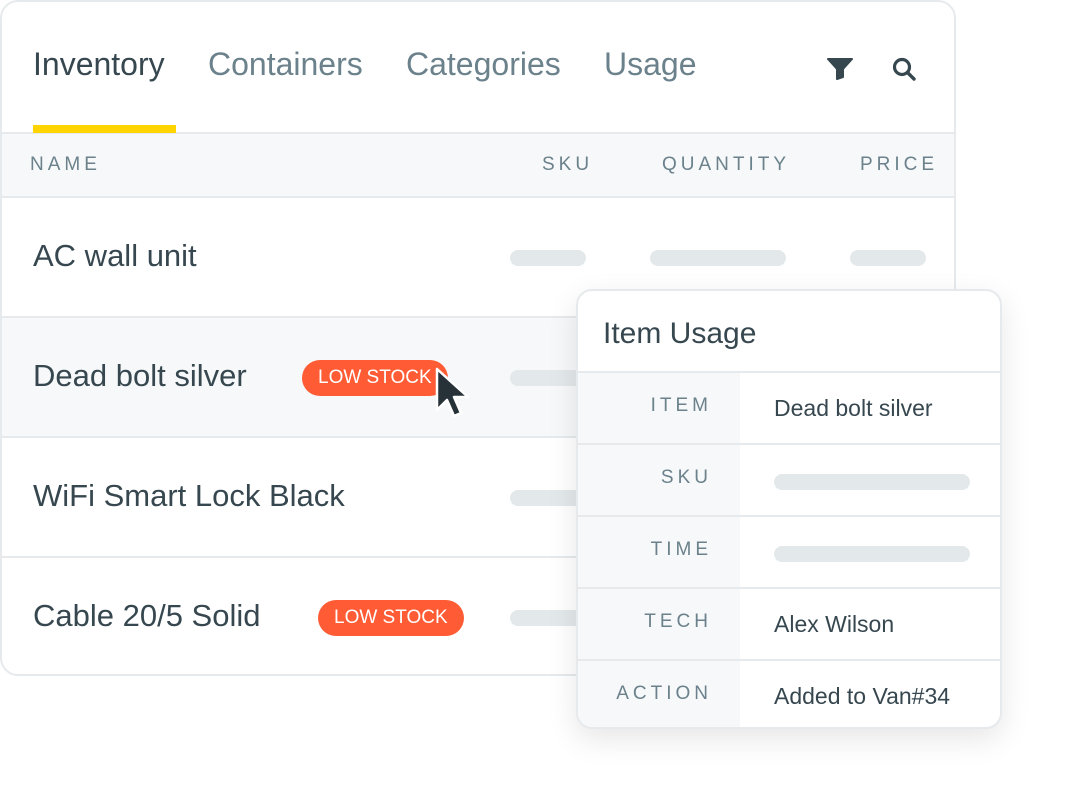  I want to click on popup-row-tech: TECH Alex Wilson, so click(789, 623).